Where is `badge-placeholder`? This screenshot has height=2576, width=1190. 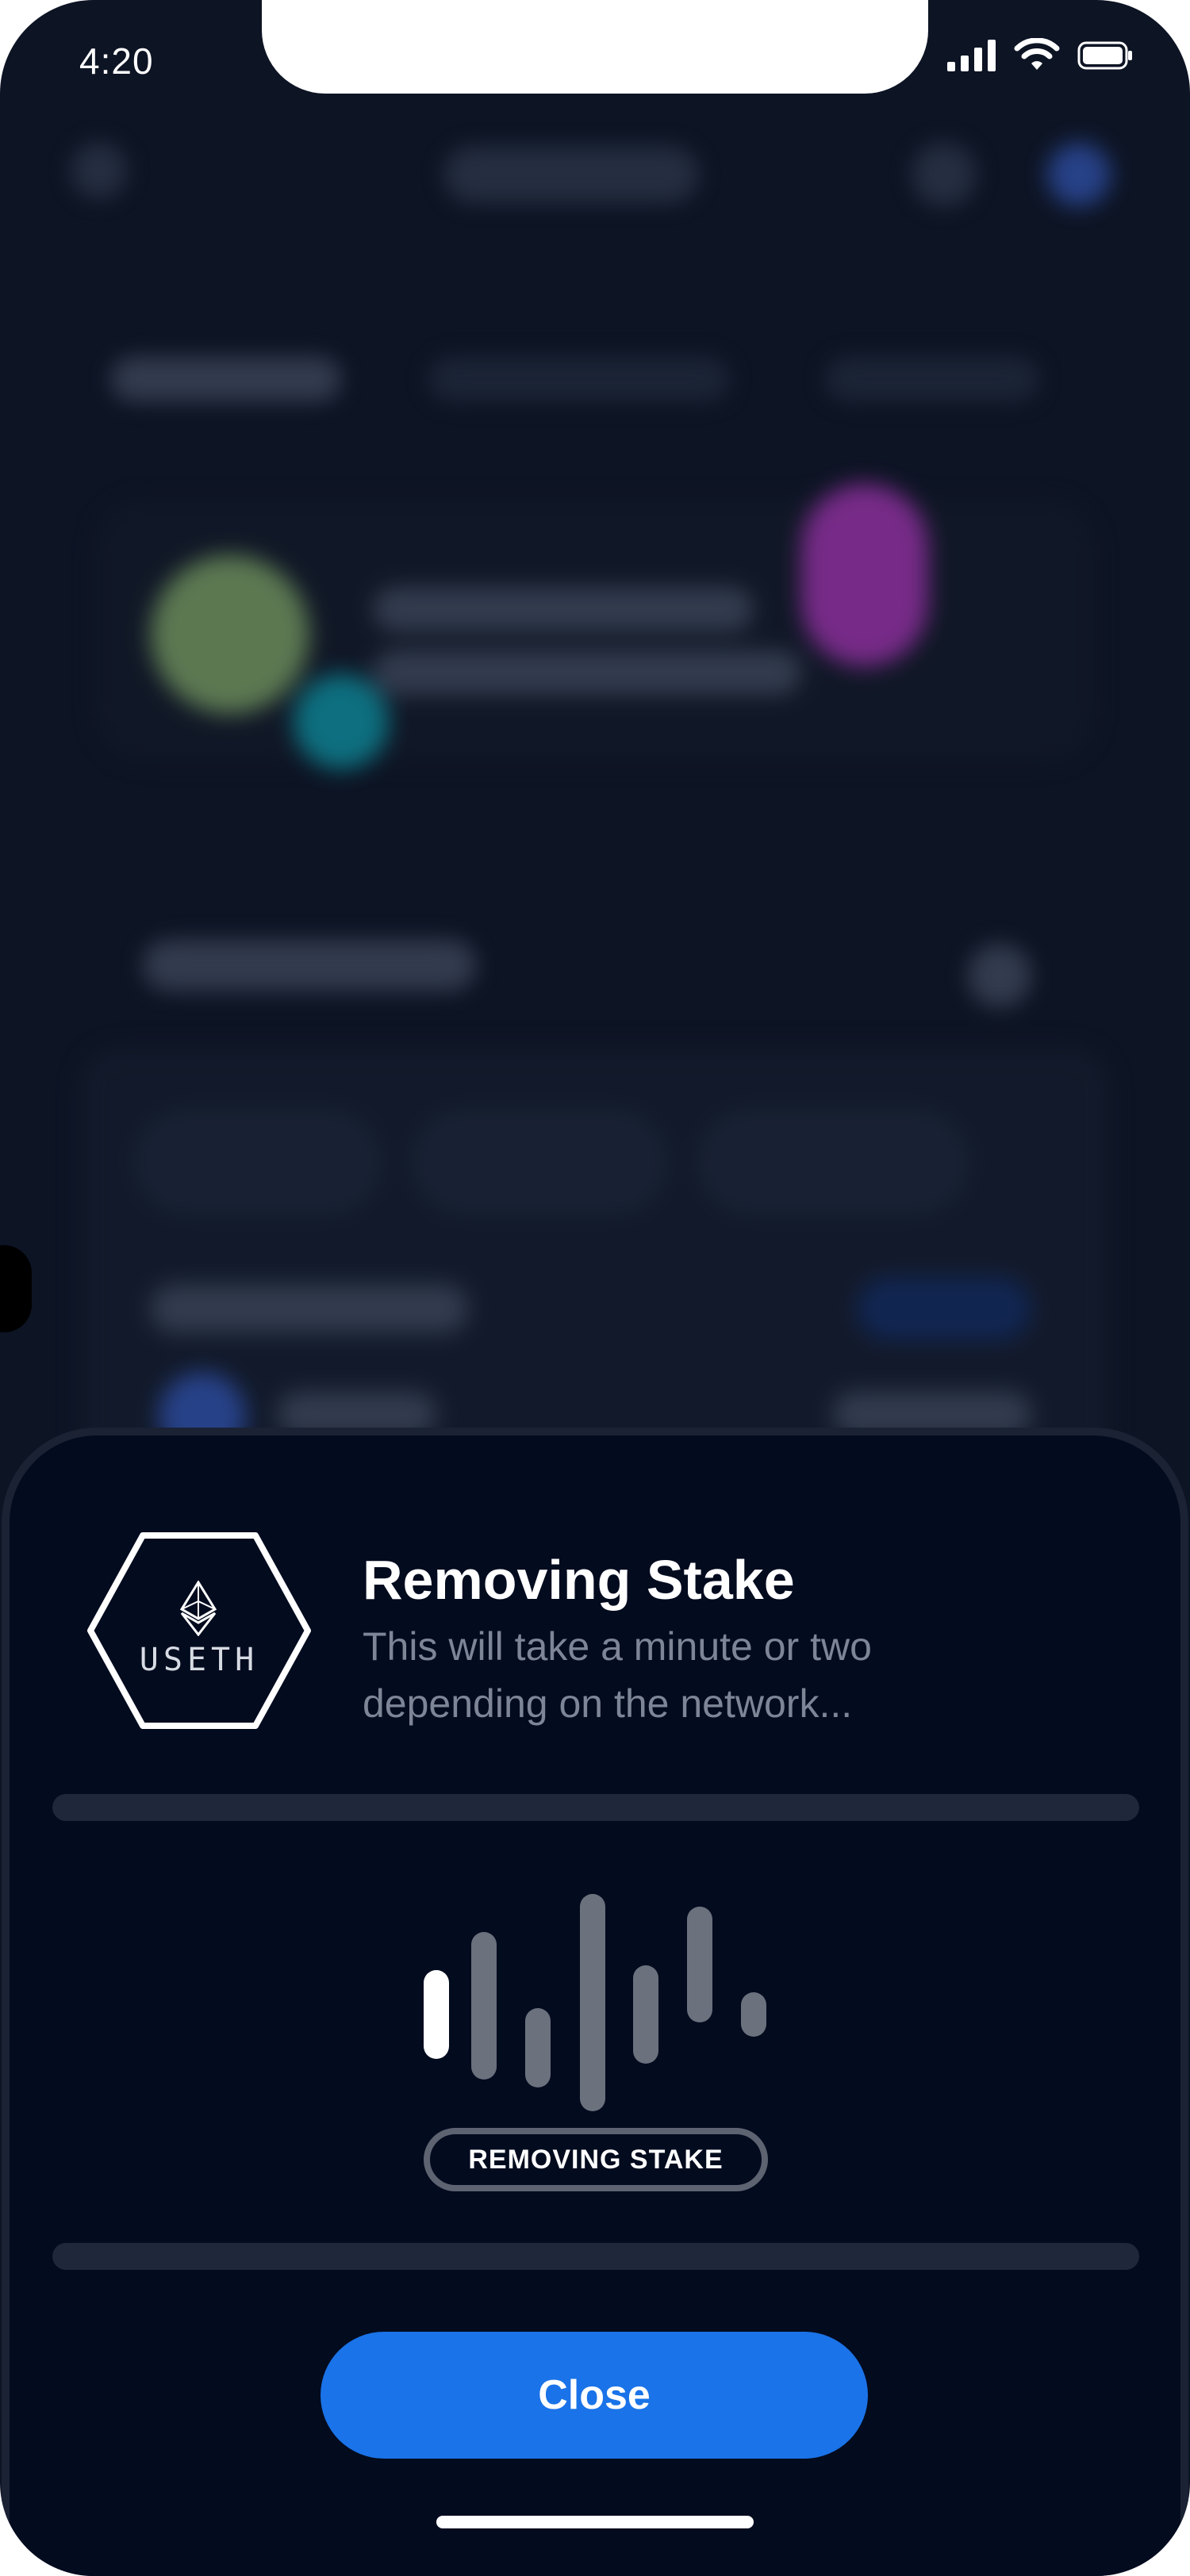
badge-placeholder is located at coordinates (944, 1308).